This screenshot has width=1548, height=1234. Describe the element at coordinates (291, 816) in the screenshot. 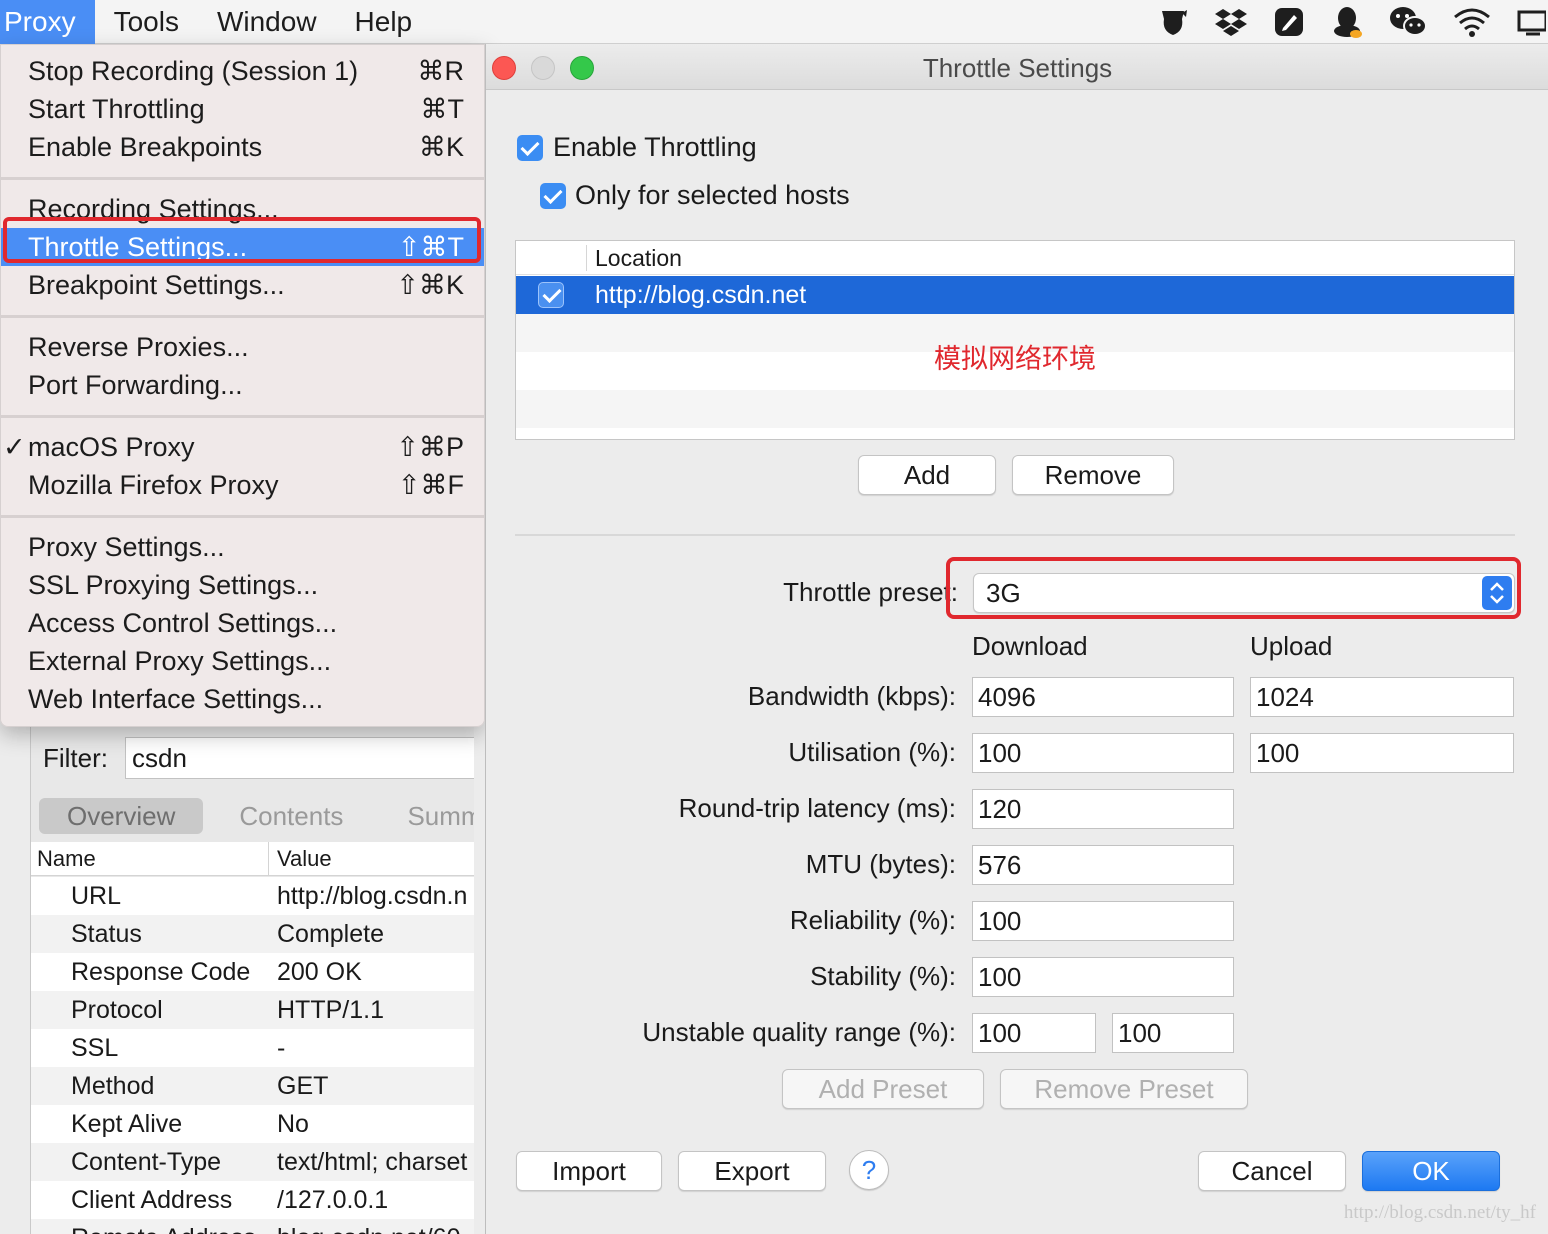

I see `tab-contents: Contents` at that location.